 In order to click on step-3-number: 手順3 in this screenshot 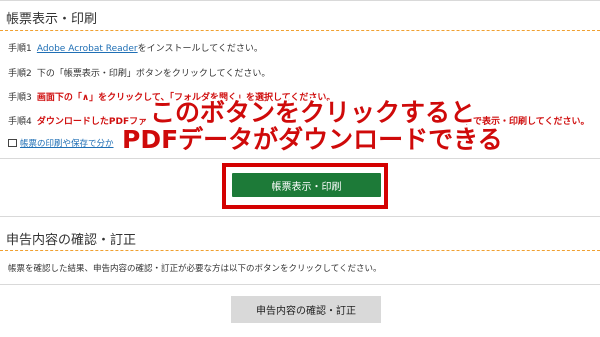, I will do `click(20, 98)`.